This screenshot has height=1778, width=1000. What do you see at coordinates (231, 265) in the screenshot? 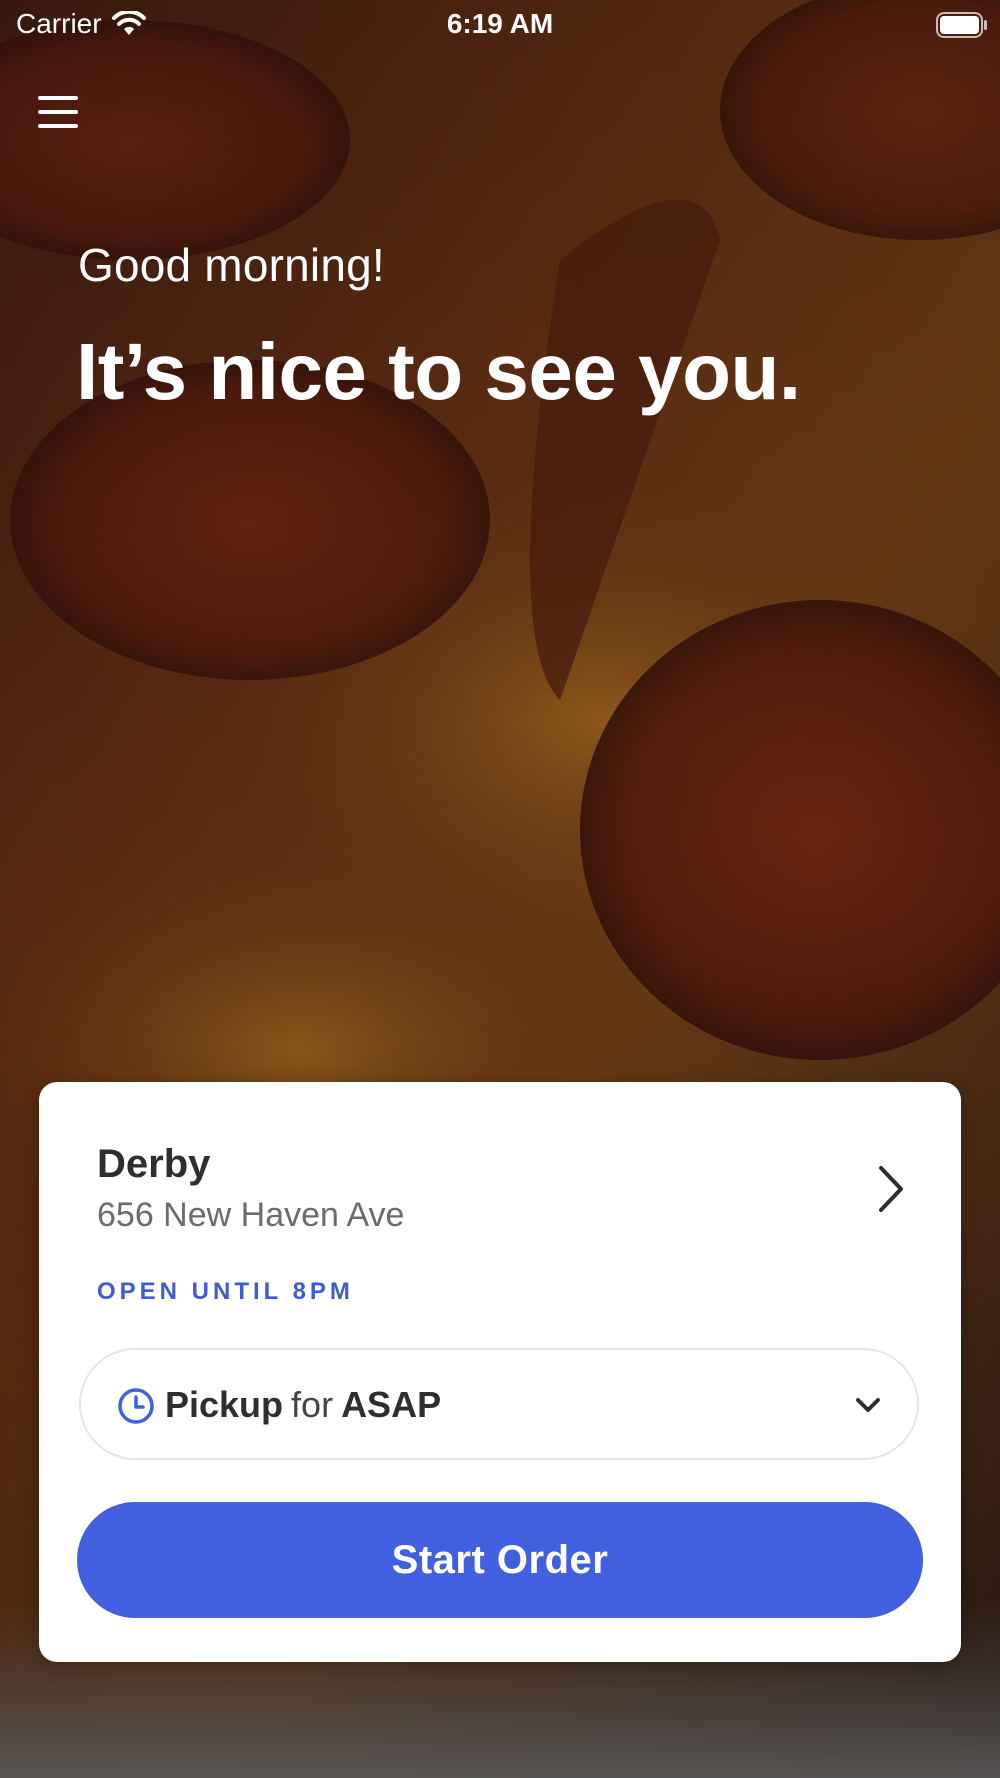
I see `greeting-text: Good morning!` at bounding box center [231, 265].